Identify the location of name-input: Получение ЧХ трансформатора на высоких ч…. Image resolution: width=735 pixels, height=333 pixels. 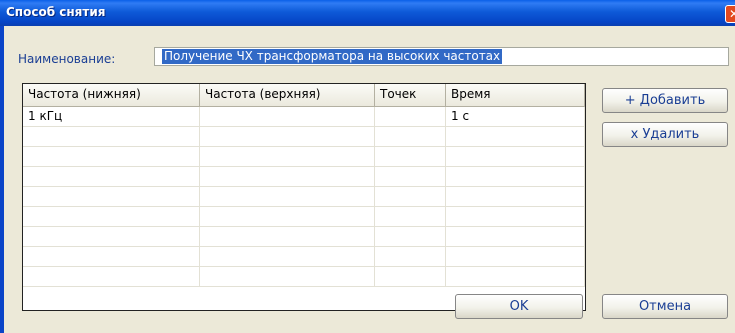
(441, 56).